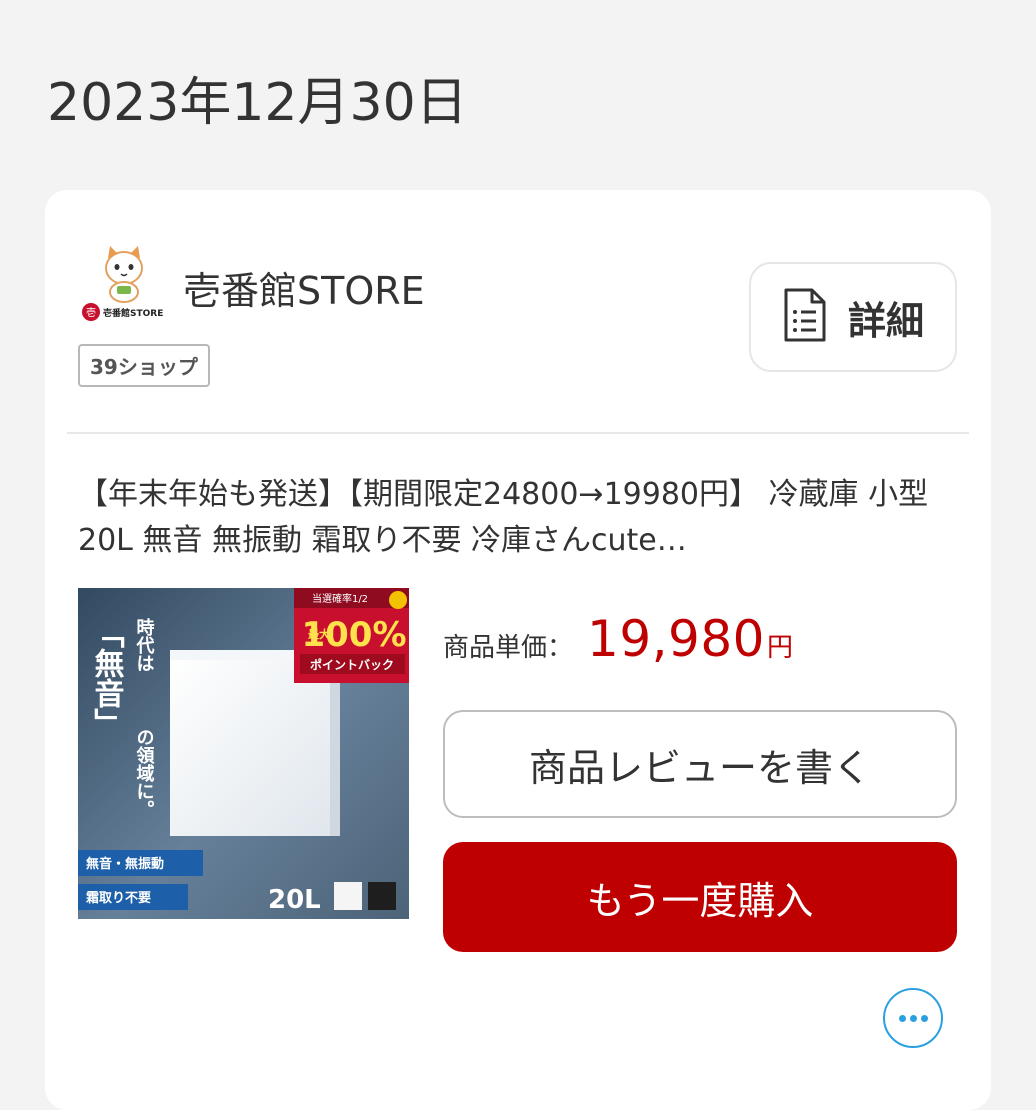  What do you see at coordinates (805, 317) in the screenshot?
I see `document-icon` at bounding box center [805, 317].